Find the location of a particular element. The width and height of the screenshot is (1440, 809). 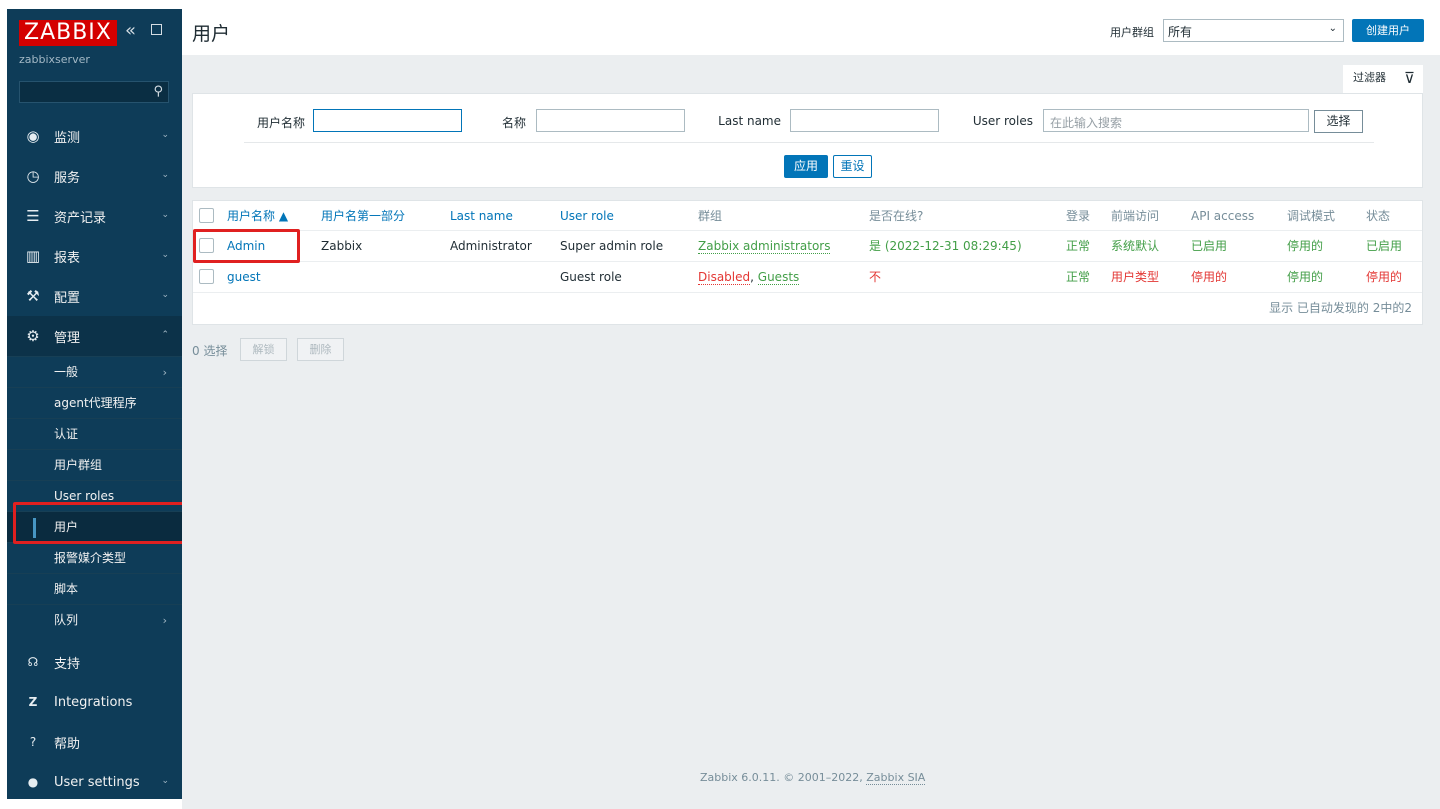

submenu-label: 用户群组 is located at coordinates (78, 465).